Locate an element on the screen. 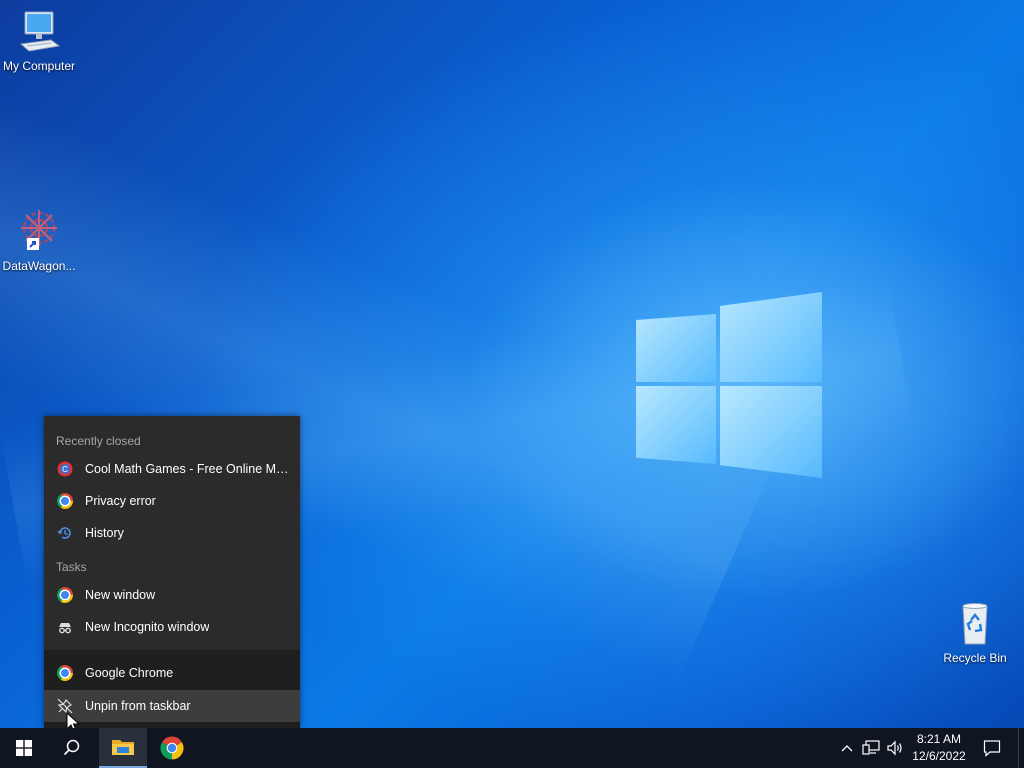  tasks-header: Tasks is located at coordinates (71, 567).